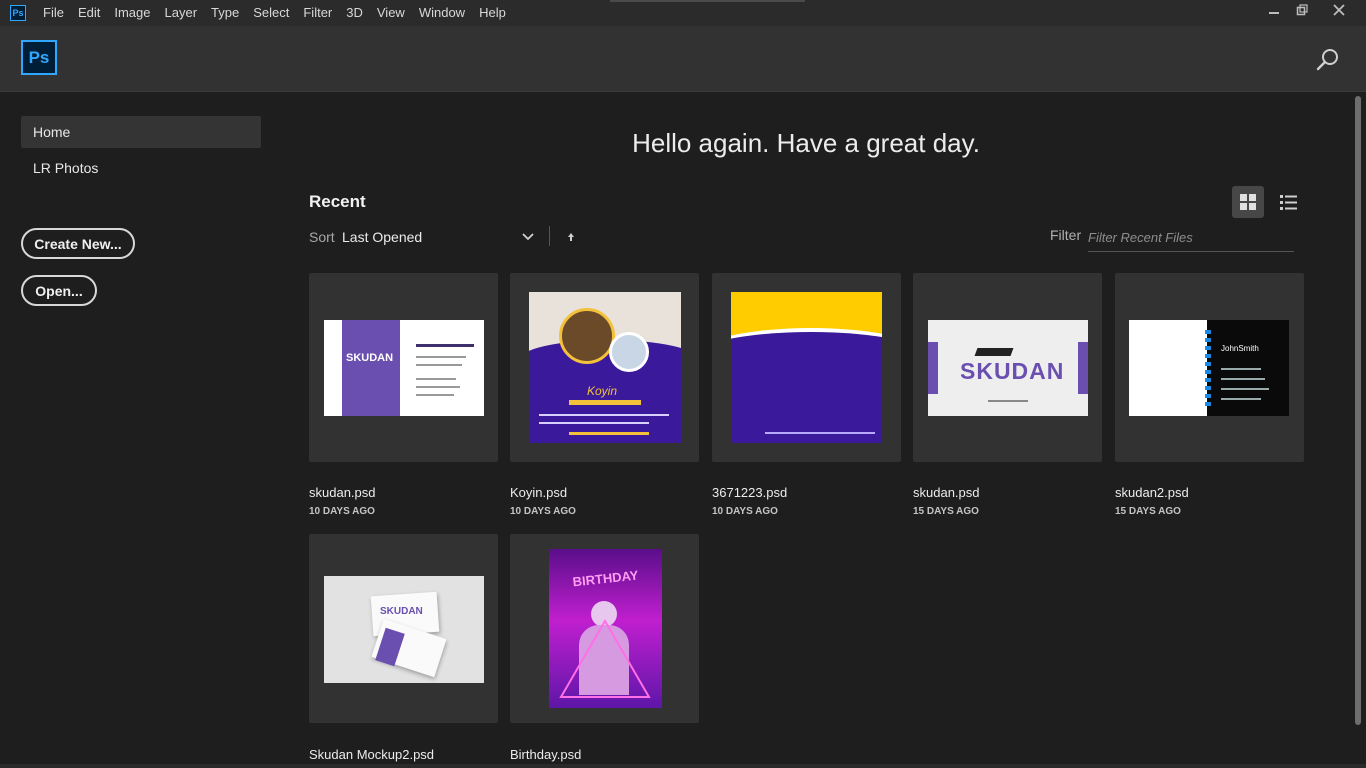  Describe the element at coordinates (1066, 235) in the screenshot. I see `filter-label: Filter` at that location.